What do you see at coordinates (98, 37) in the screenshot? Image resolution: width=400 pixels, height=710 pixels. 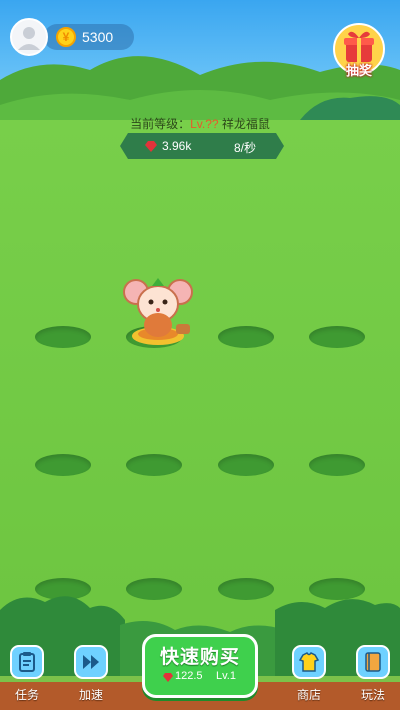 I see `coin-value: 5300` at bounding box center [98, 37].